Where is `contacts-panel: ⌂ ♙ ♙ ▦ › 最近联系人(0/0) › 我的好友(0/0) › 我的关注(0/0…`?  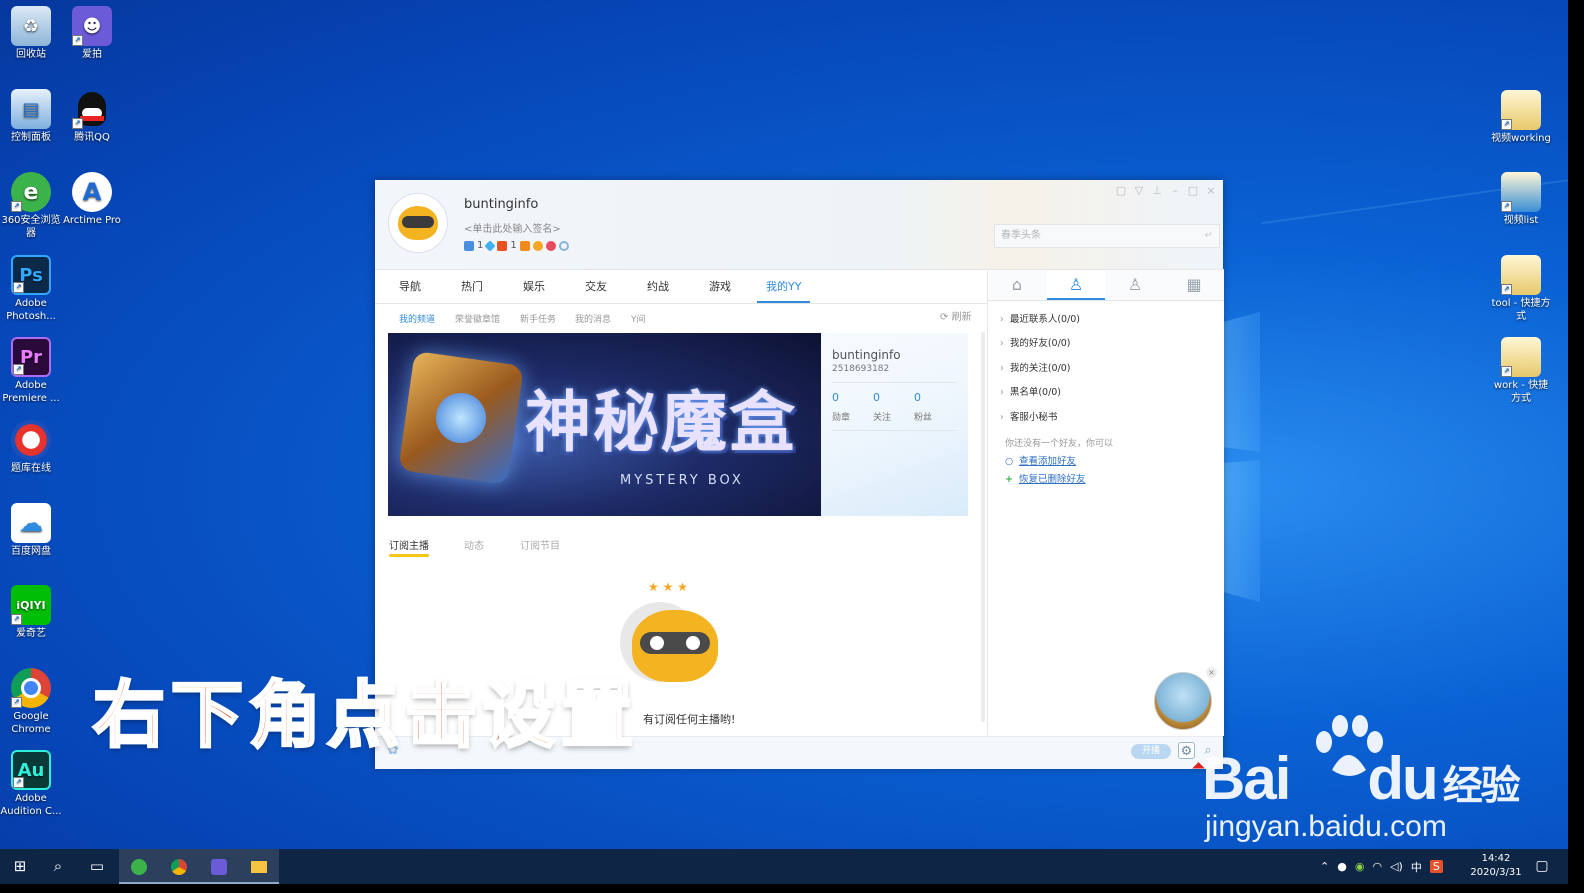
contacts-panel: ⌂ ♙ ♙ ▦ › 最近联系人(0/0) › 我的好友(0/0) › 我的关注(0/0… is located at coordinates (1105, 502).